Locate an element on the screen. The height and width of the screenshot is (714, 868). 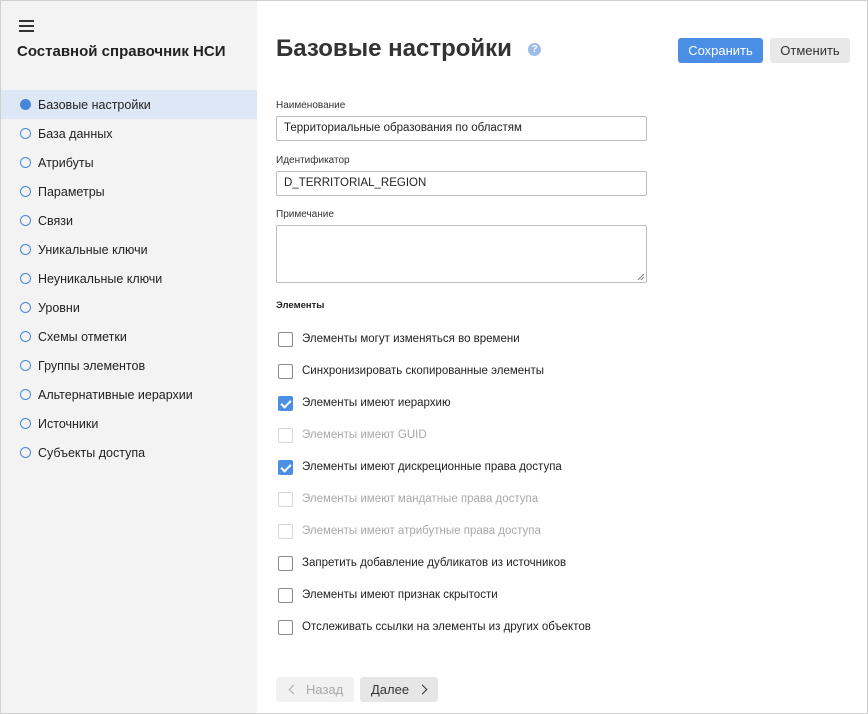
option-label: Элементы имеют признак скрытости is located at coordinates (400, 595).